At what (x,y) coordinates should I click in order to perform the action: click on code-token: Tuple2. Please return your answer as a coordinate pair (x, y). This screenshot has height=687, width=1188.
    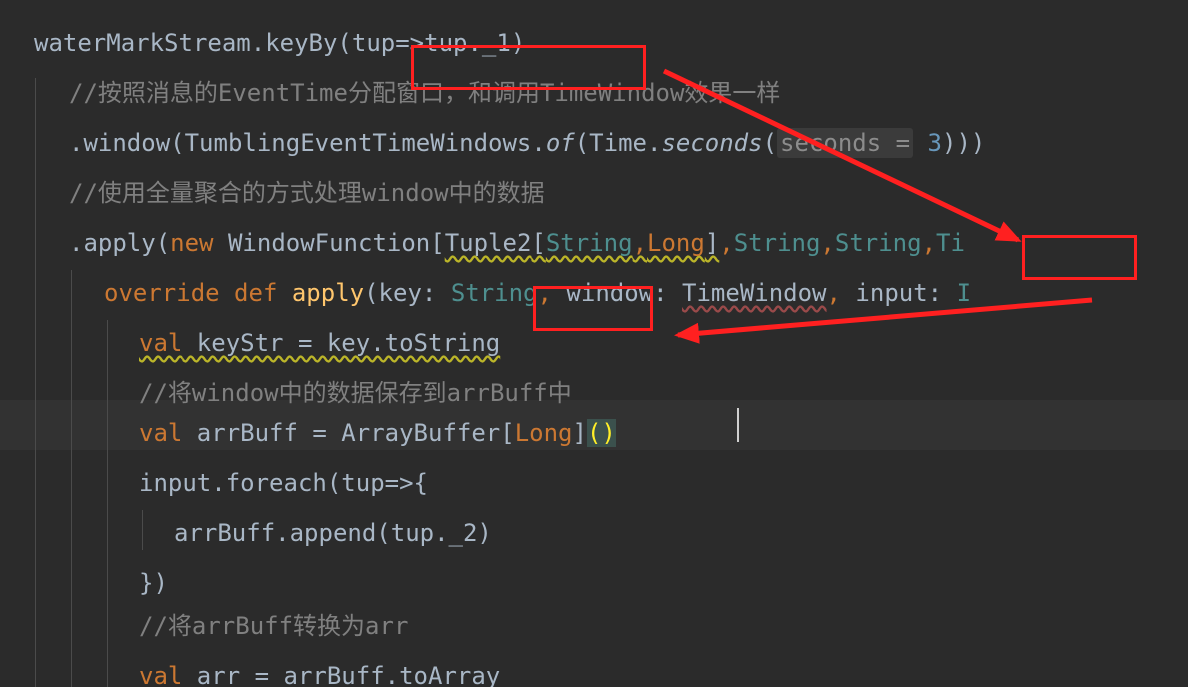
    Looking at the image, I should click on (488, 243).